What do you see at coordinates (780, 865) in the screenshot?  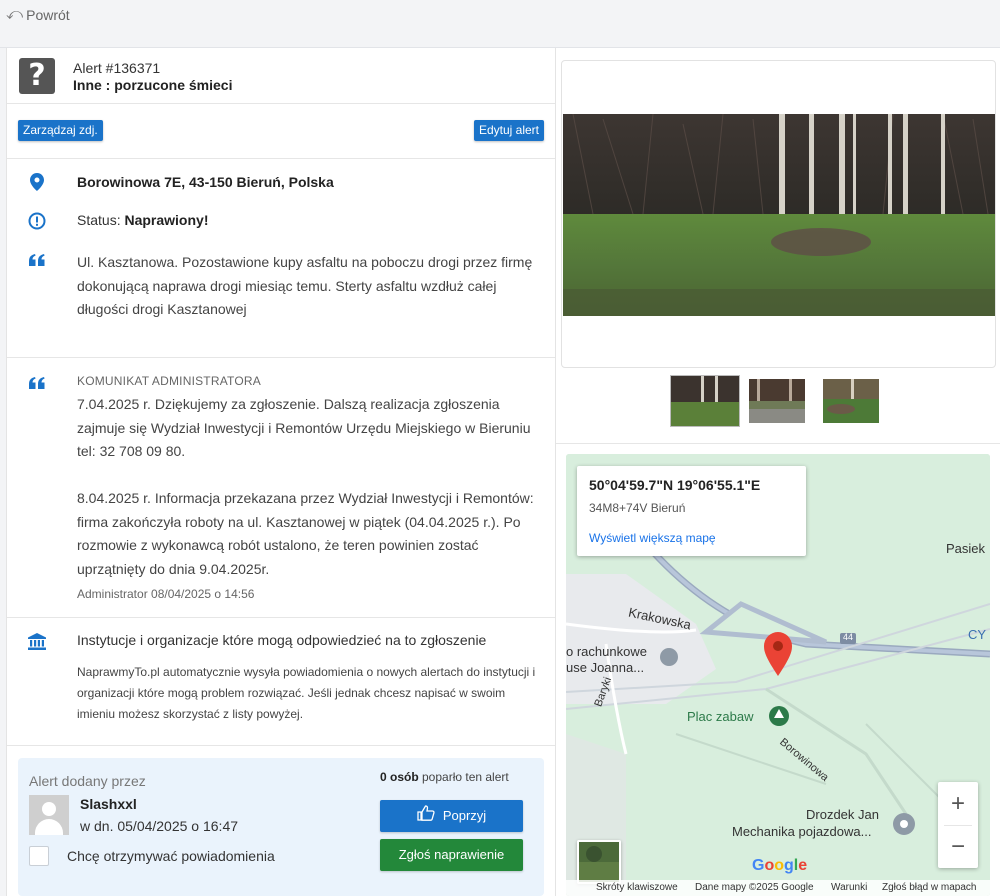 I see `google-logo: Google` at bounding box center [780, 865].